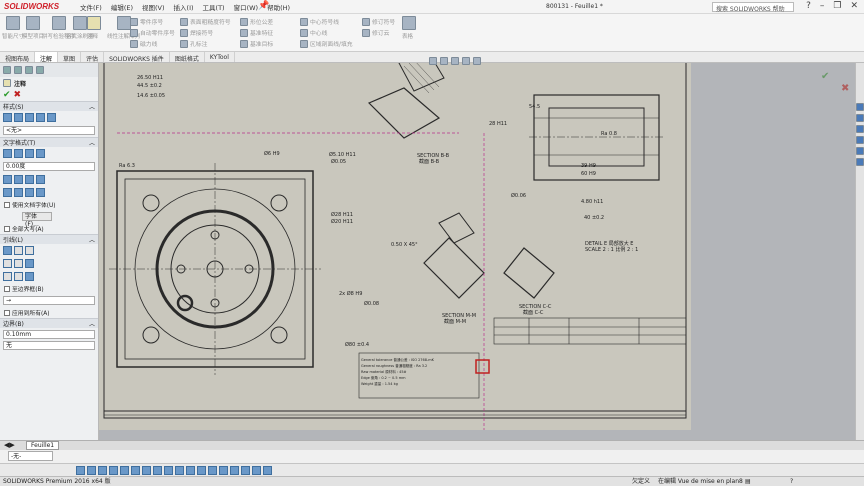 Image resolution: width=864 pixels, height=486 pixels. Describe the element at coordinates (466, 61) in the screenshot. I see `display-style-icon` at that location.